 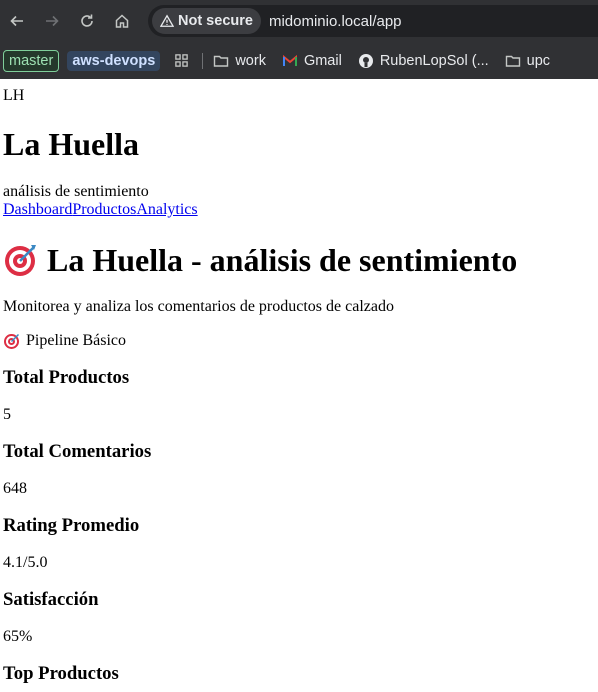 I want to click on stat-value-rating-promedio: 4.1/5.0, so click(x=25, y=562).